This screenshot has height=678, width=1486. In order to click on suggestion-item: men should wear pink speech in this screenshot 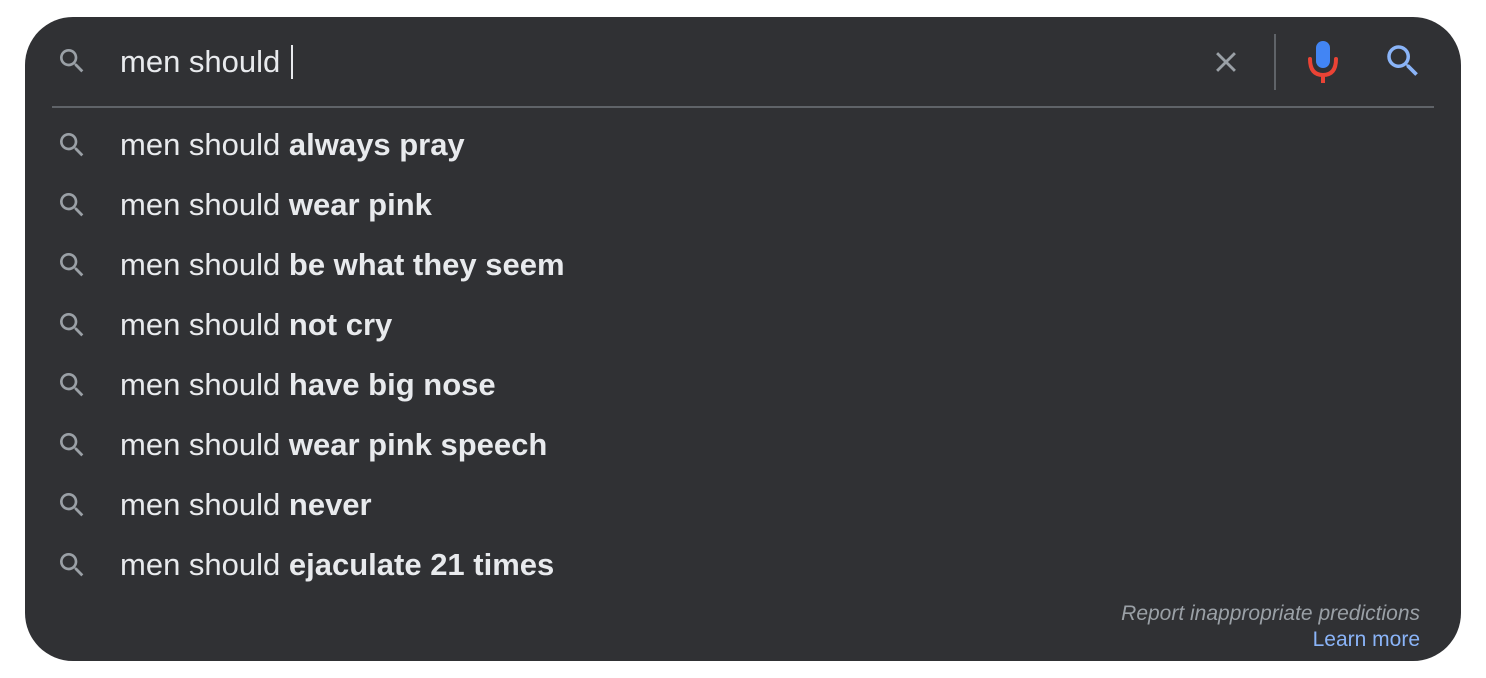, I will do `click(743, 445)`.